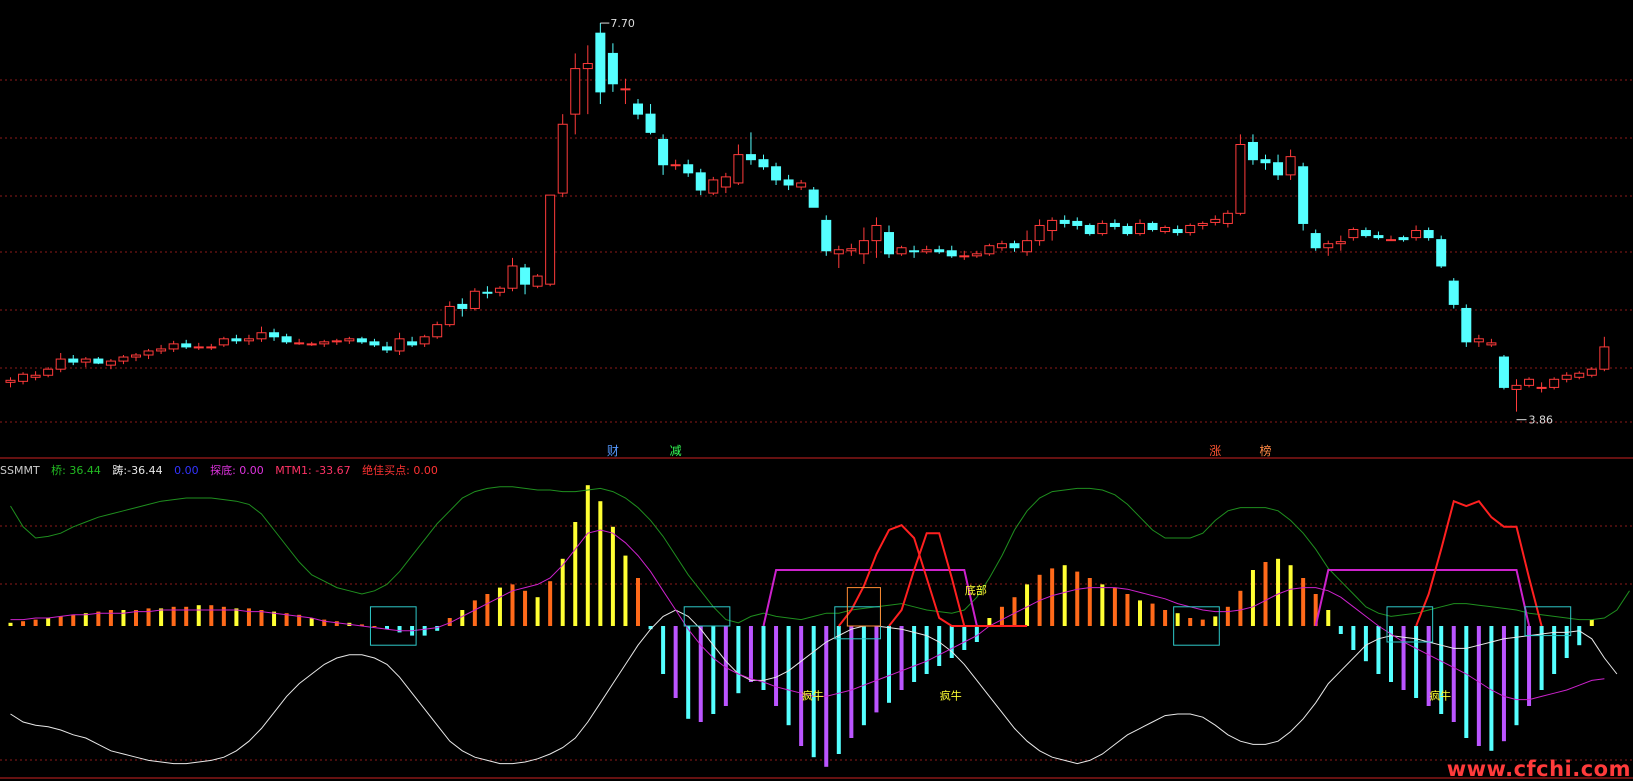 This screenshot has width=1633, height=781. Describe the element at coordinates (622, 23) in the screenshot. I see `high-price-label: 7.70` at that location.